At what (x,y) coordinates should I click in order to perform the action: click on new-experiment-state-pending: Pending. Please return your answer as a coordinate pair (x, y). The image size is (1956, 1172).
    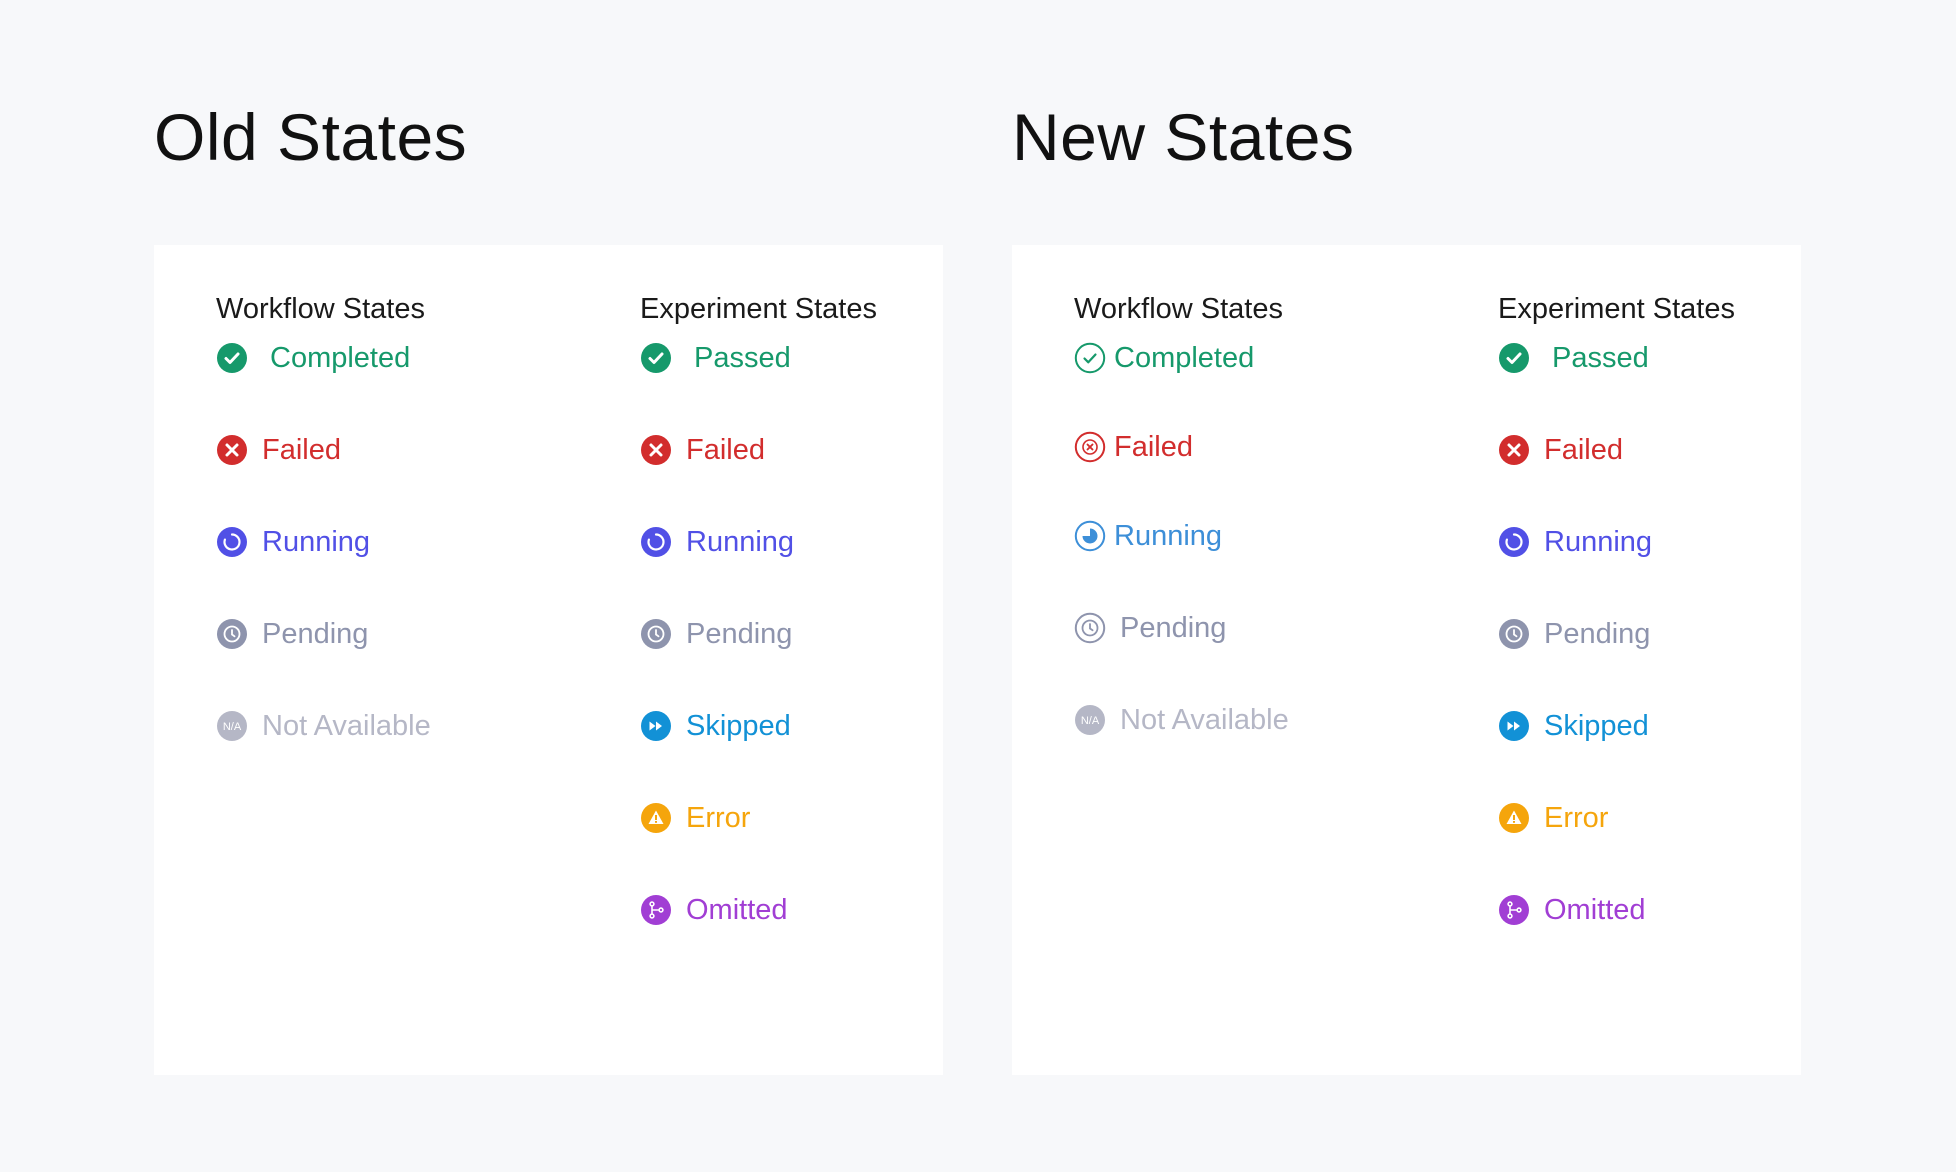
    Looking at the image, I should click on (1574, 634).